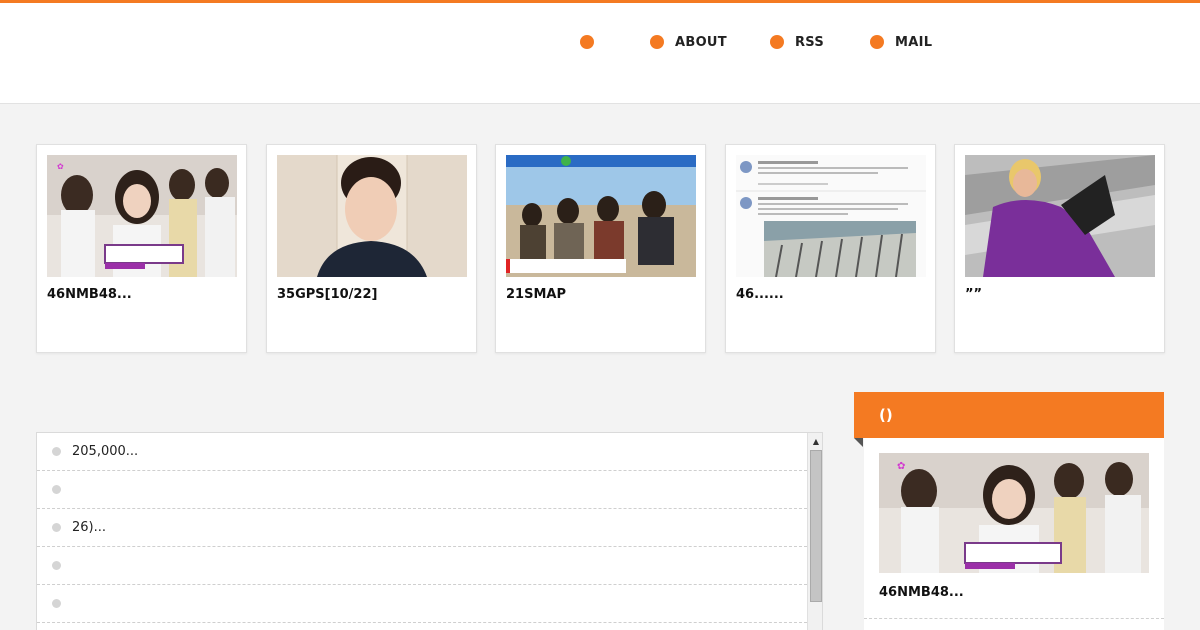  What do you see at coordinates (815, 441) in the screenshot?
I see `scroll-up-icon: ▲` at bounding box center [815, 441].